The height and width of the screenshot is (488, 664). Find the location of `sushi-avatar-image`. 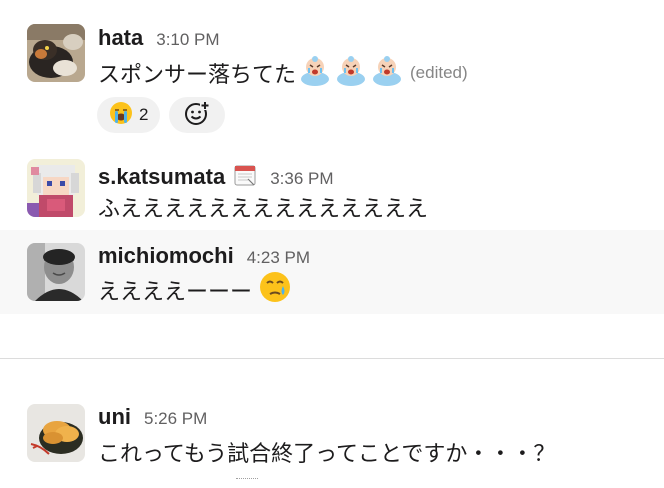

sushi-avatar-image is located at coordinates (56, 433).